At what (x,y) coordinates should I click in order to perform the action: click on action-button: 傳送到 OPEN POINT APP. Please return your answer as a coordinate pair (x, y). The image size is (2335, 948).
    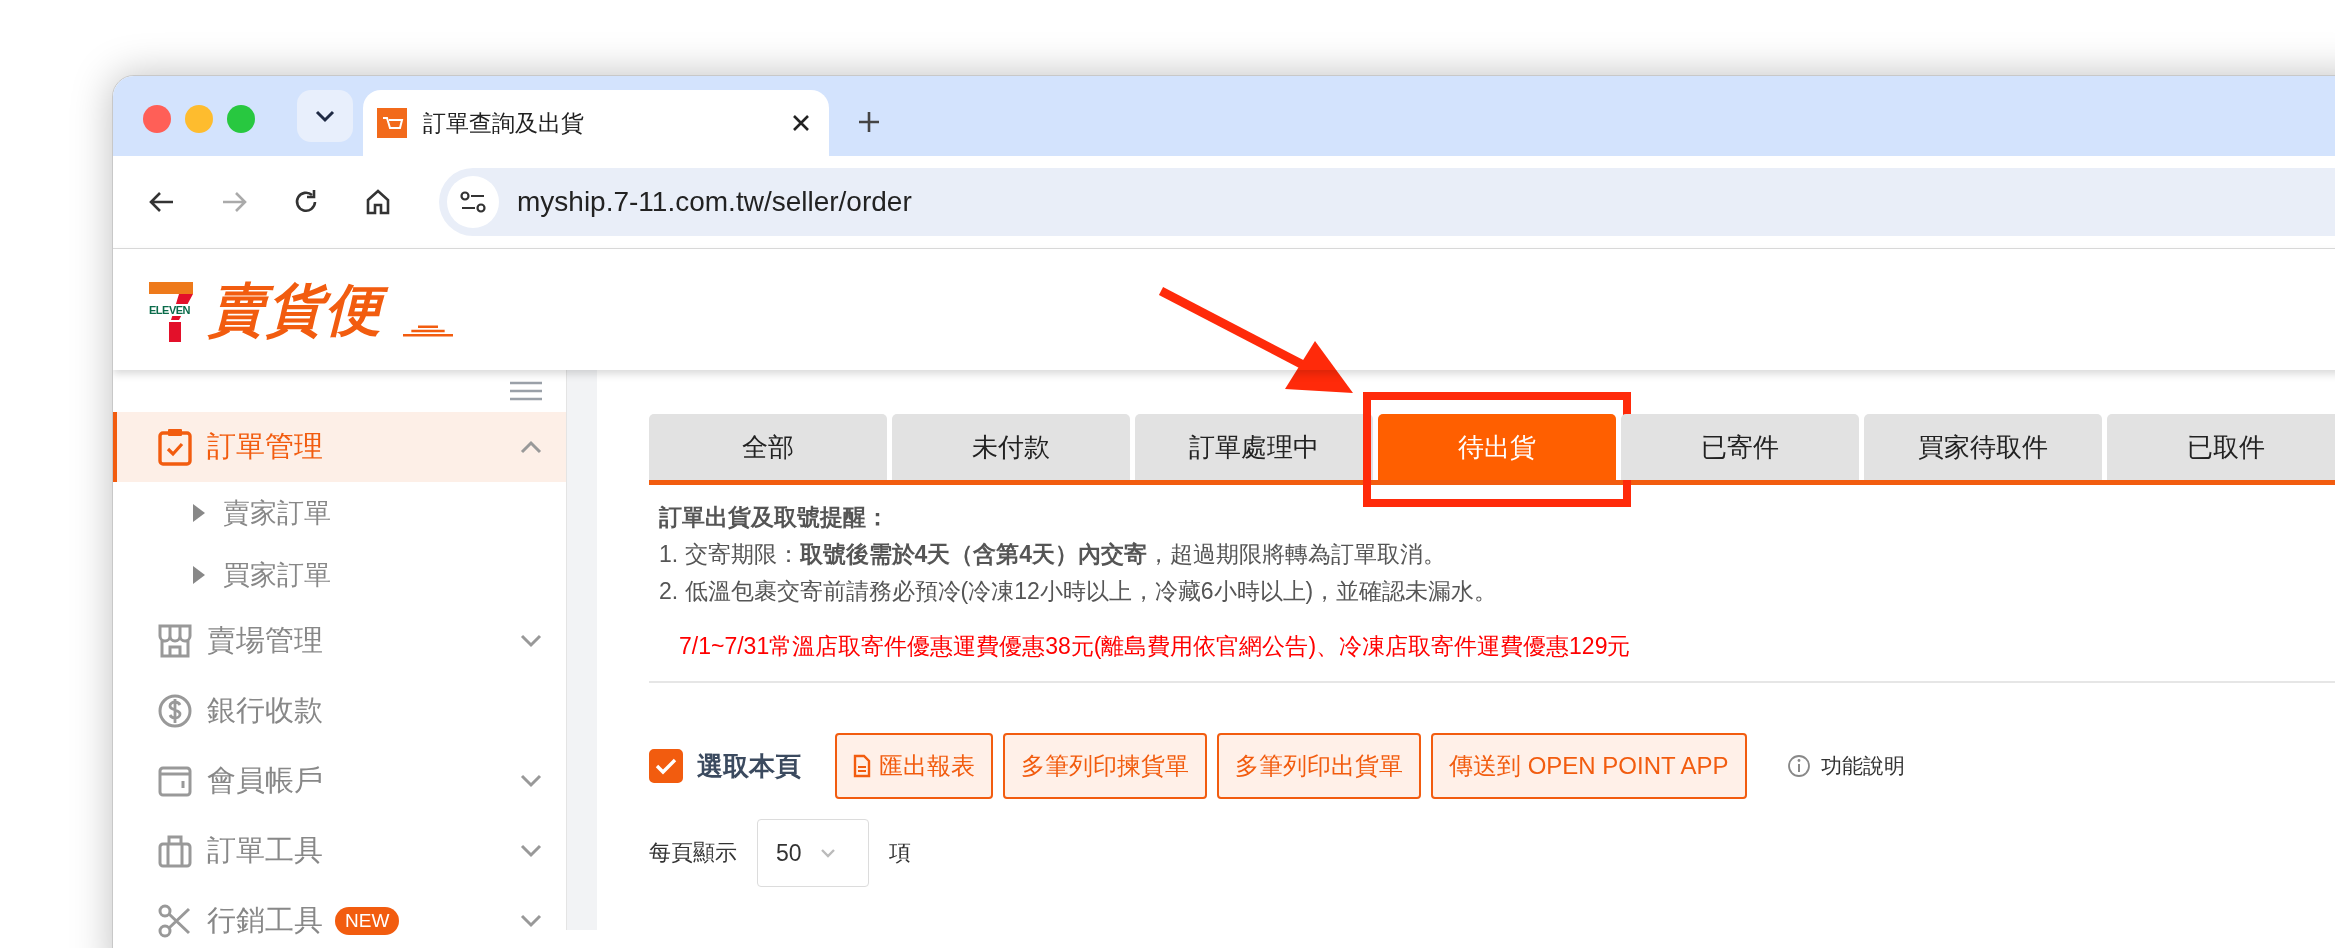
    Looking at the image, I should click on (1589, 766).